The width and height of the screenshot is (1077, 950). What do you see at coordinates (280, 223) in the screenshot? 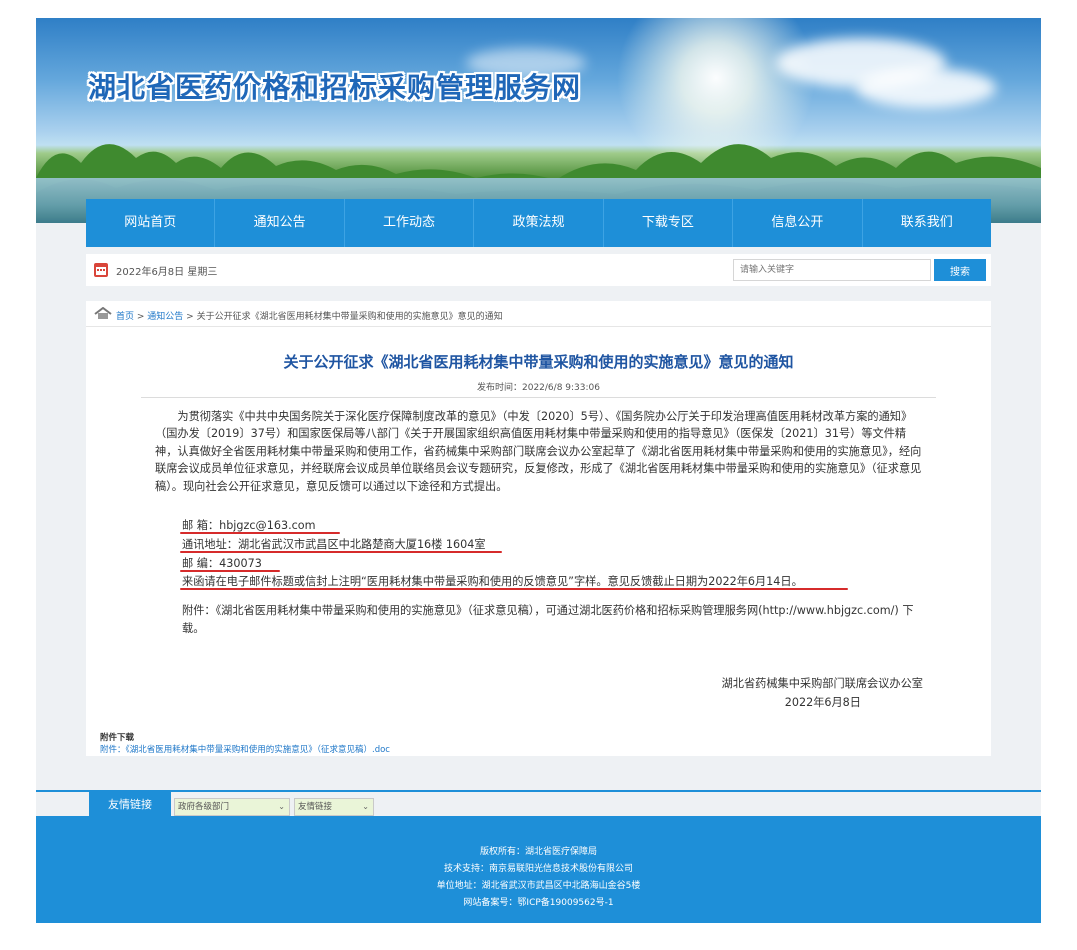
I see `nav-notices: 通知公告` at bounding box center [280, 223].